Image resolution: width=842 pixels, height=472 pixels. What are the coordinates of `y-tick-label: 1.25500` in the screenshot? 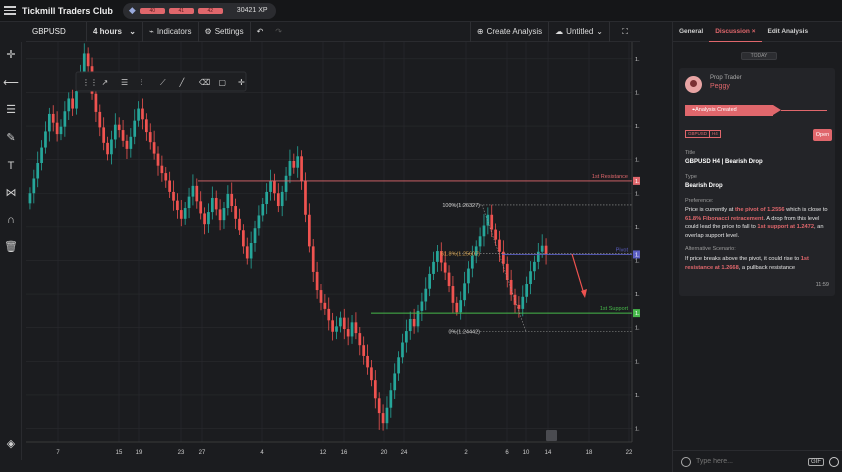 It's located at (637, 261).